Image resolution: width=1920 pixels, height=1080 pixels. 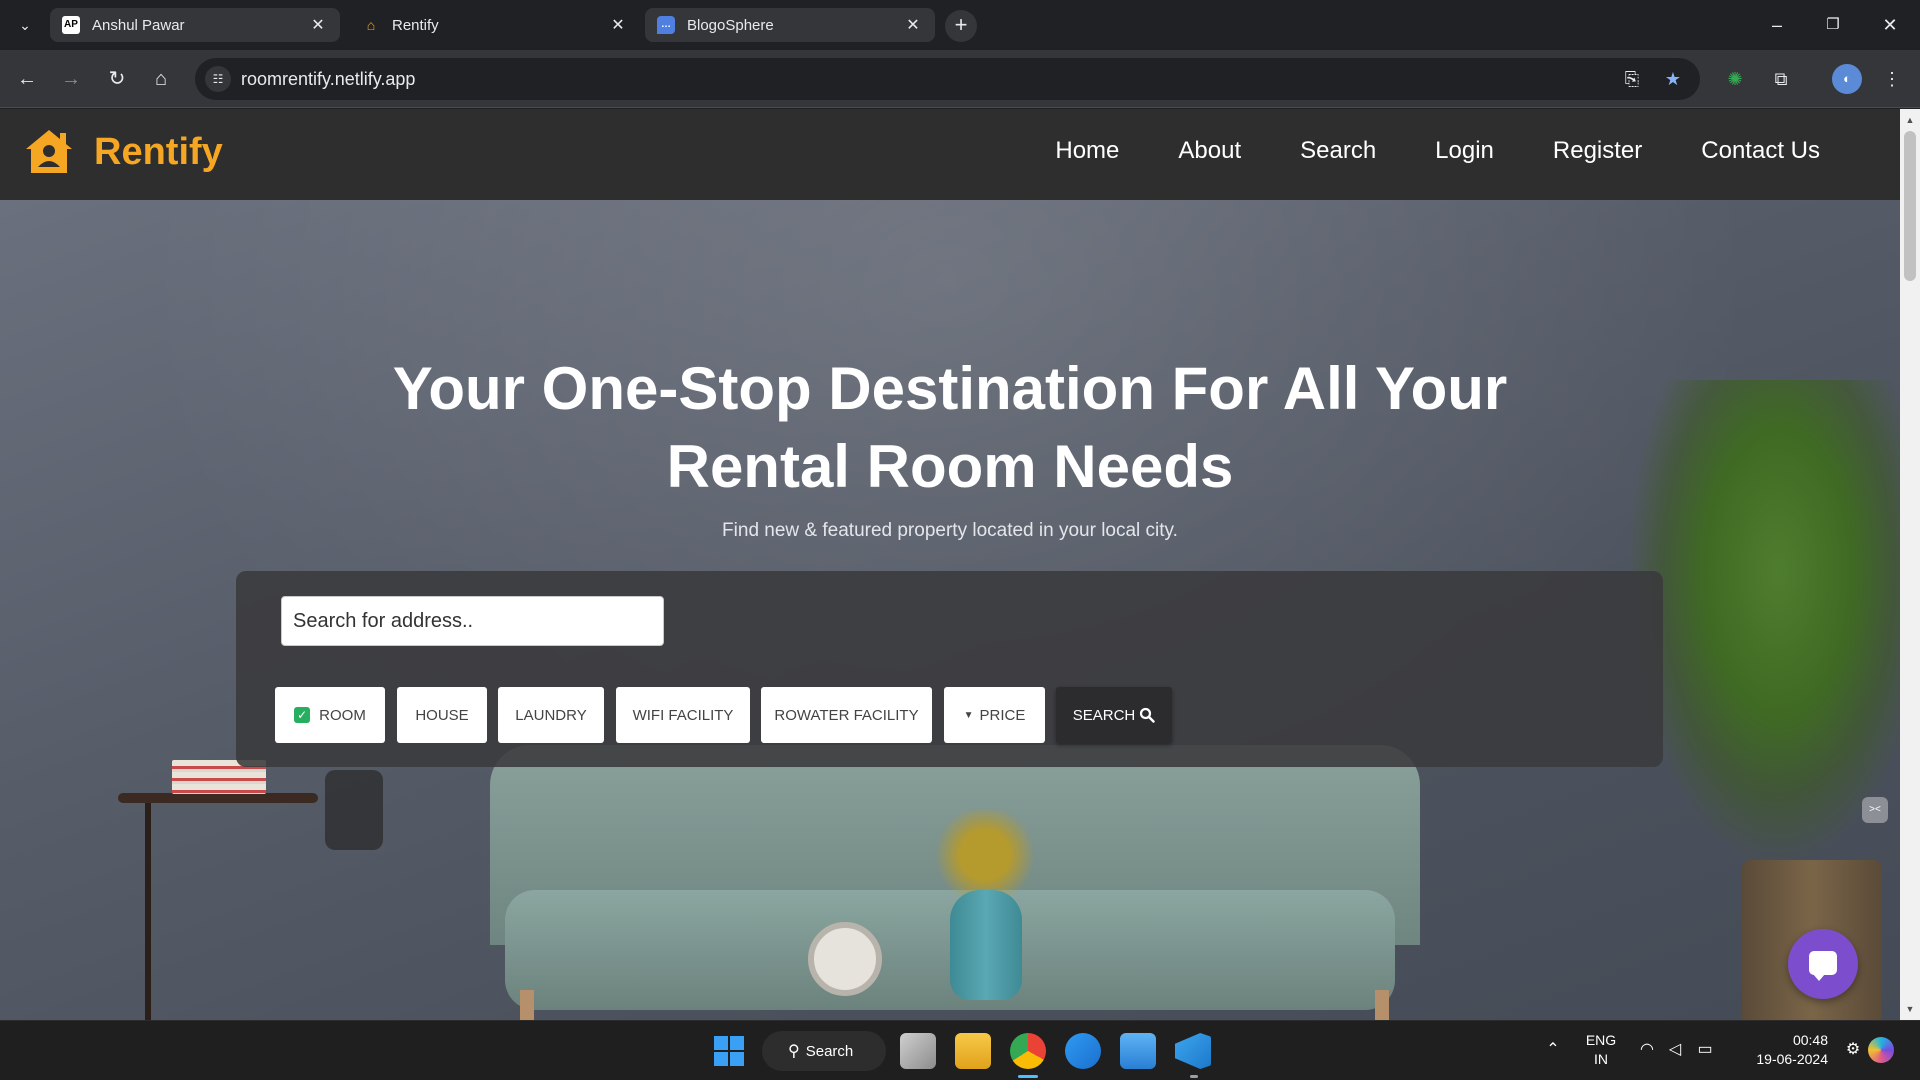 What do you see at coordinates (138, 25) in the screenshot?
I see `tab-label: Anshul Pawar` at bounding box center [138, 25].